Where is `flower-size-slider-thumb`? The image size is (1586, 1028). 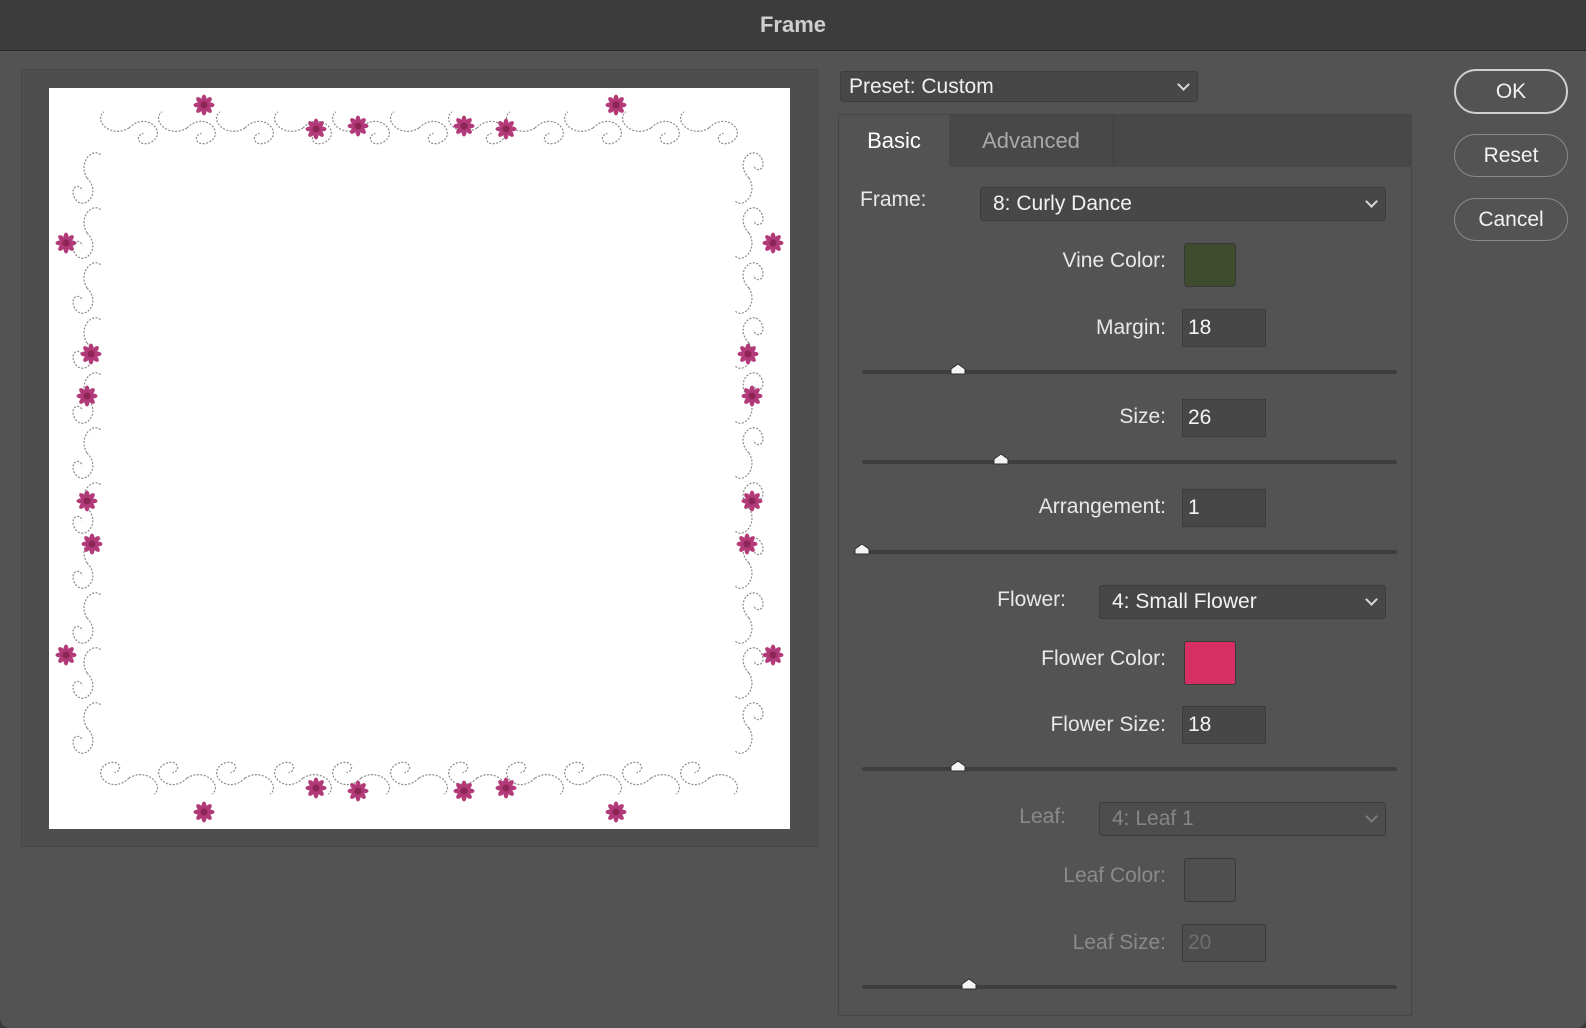 flower-size-slider-thumb is located at coordinates (958, 766).